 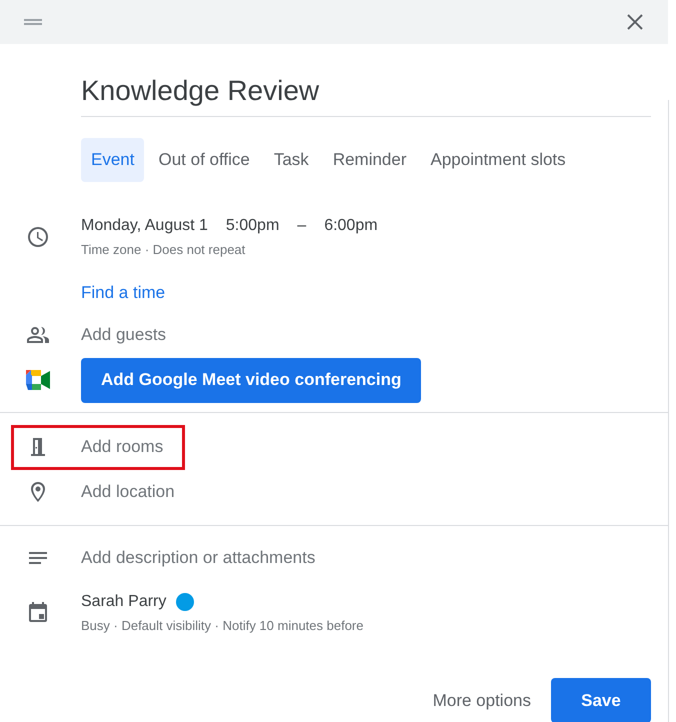 I want to click on event-type-tab: Event, so click(x=112, y=160).